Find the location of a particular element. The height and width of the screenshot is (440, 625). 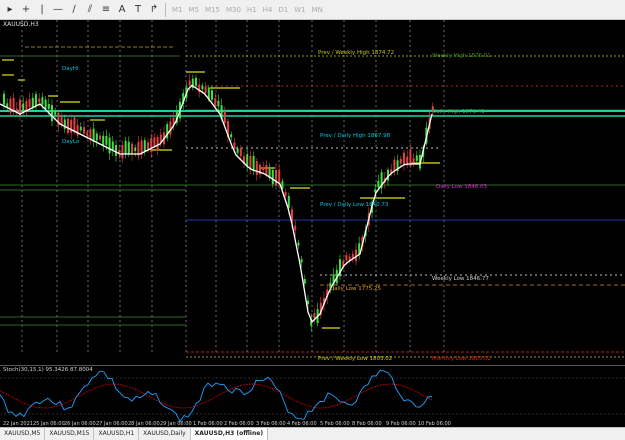

toolbar-divider is located at coordinates (165, 9).